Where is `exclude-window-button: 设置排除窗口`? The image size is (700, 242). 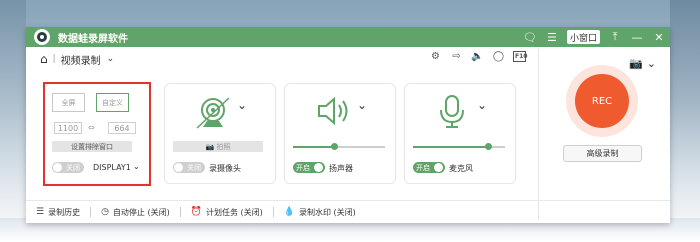 exclude-window-button: 设置排除窗口 is located at coordinates (92, 146).